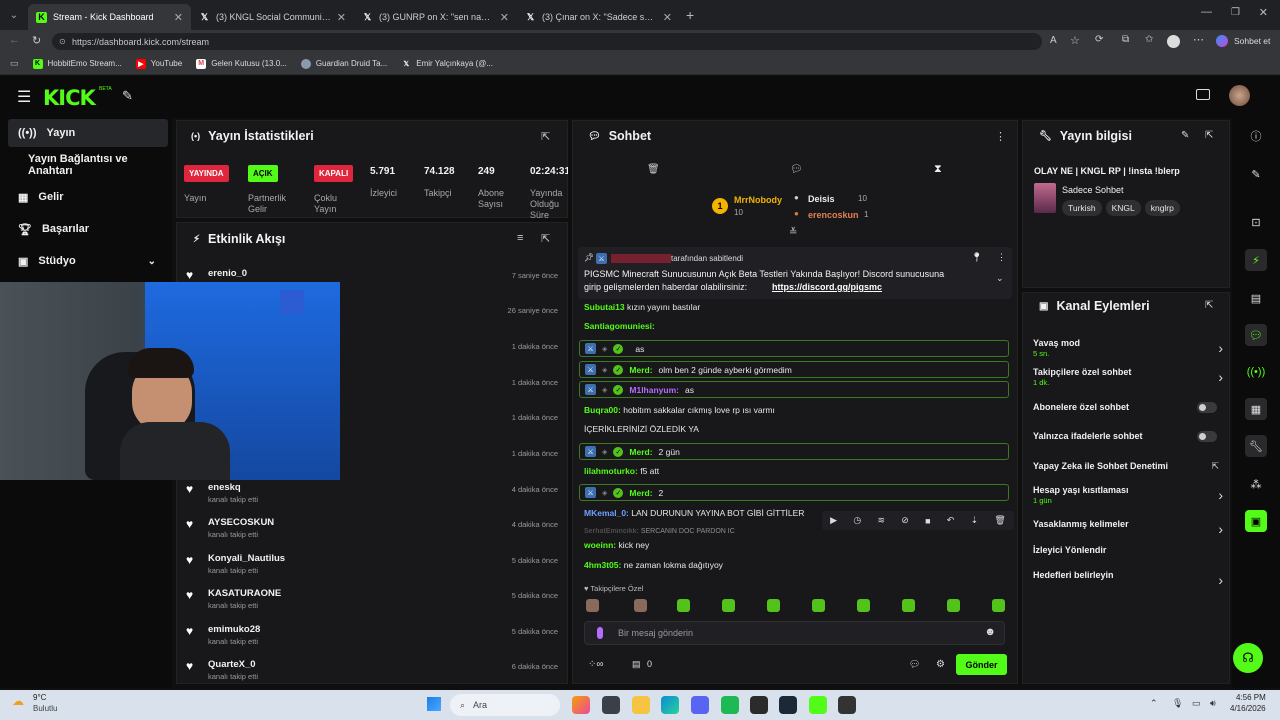 The height and width of the screenshot is (720, 1280). What do you see at coordinates (602, 410) in the screenshot?
I see `chat-username: Buqra00:` at bounding box center [602, 410].